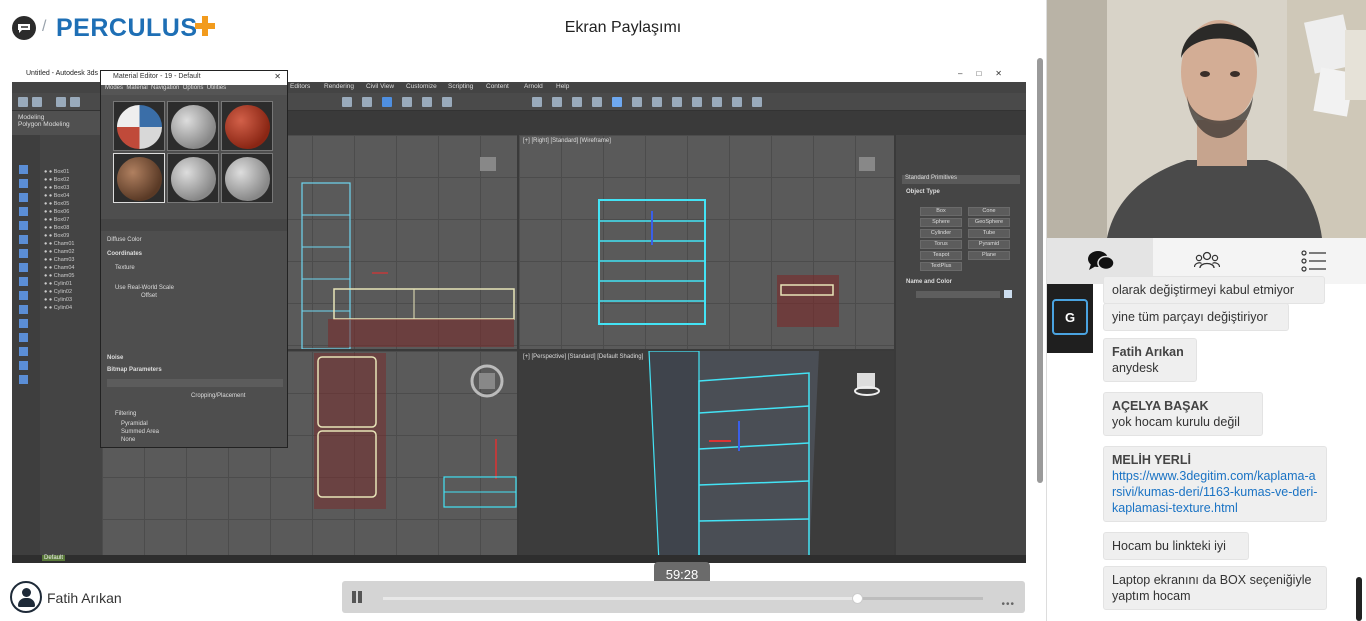 The image size is (1366, 621). What do you see at coordinates (1160, 406) in the screenshot?
I see `message-sender: AÇELYA BAŞAK` at bounding box center [1160, 406].